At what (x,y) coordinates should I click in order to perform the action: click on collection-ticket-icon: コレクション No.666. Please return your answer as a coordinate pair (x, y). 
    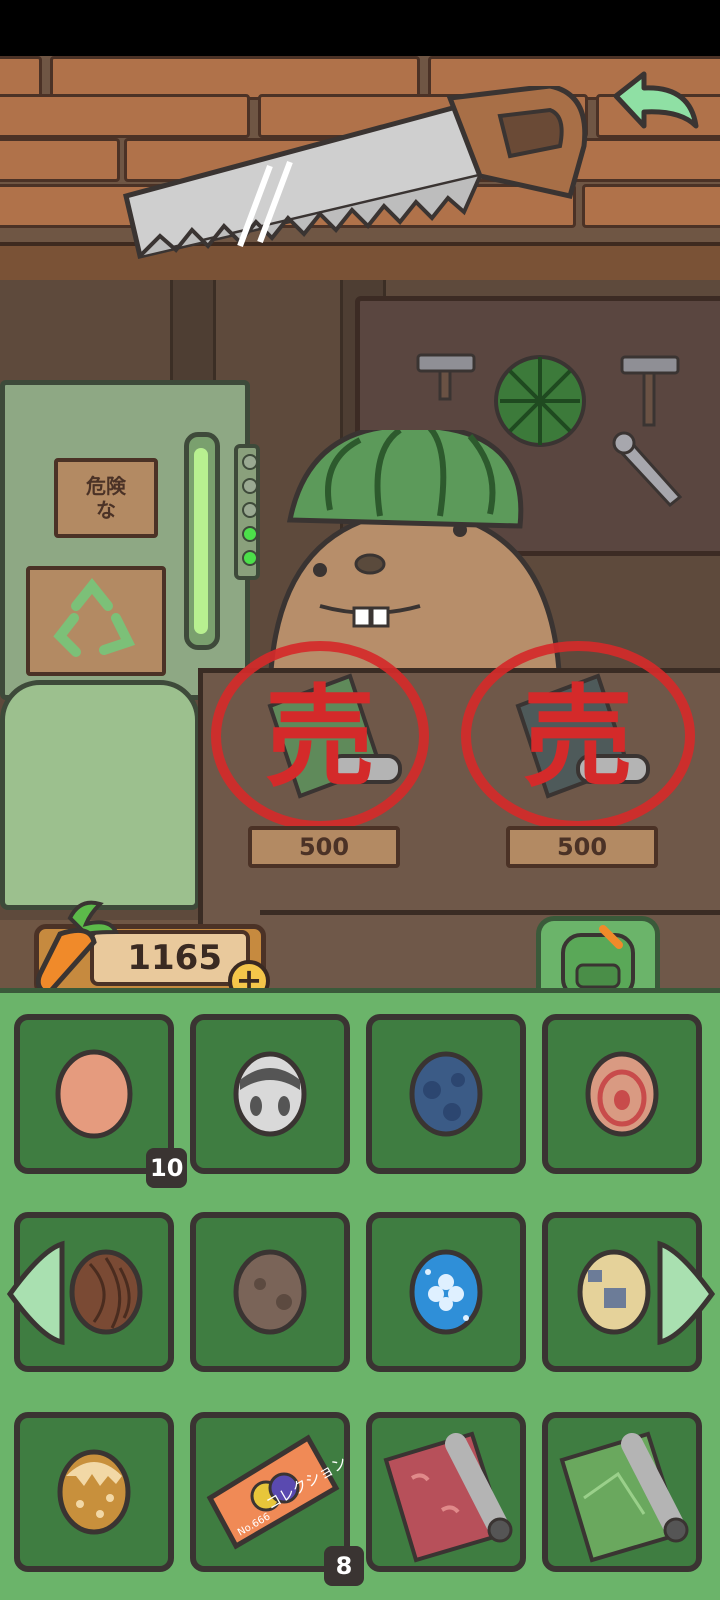
    Looking at the image, I should click on (278, 1492).